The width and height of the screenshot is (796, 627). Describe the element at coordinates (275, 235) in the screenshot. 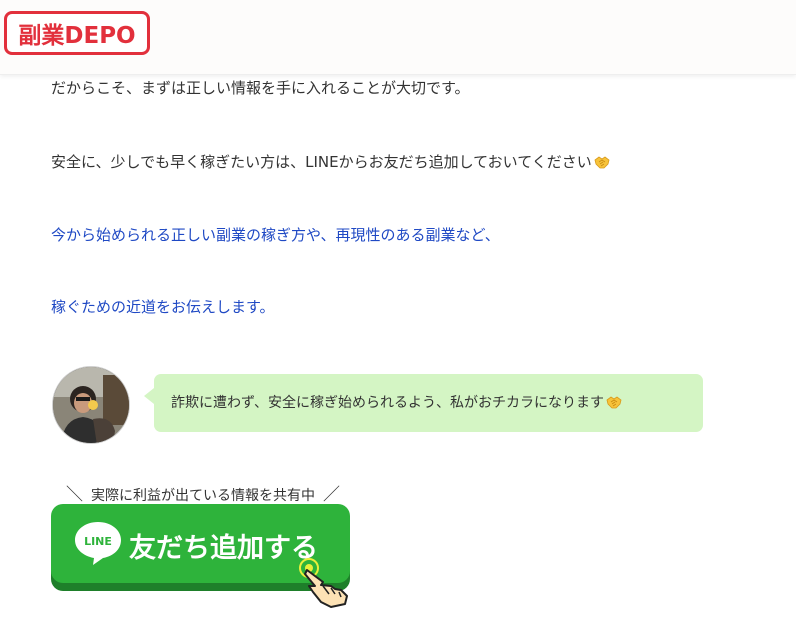

I see `article-link-paragraph: 今から始められる正しい副業の稼ぎ方や、再現性のある副業など、` at that location.